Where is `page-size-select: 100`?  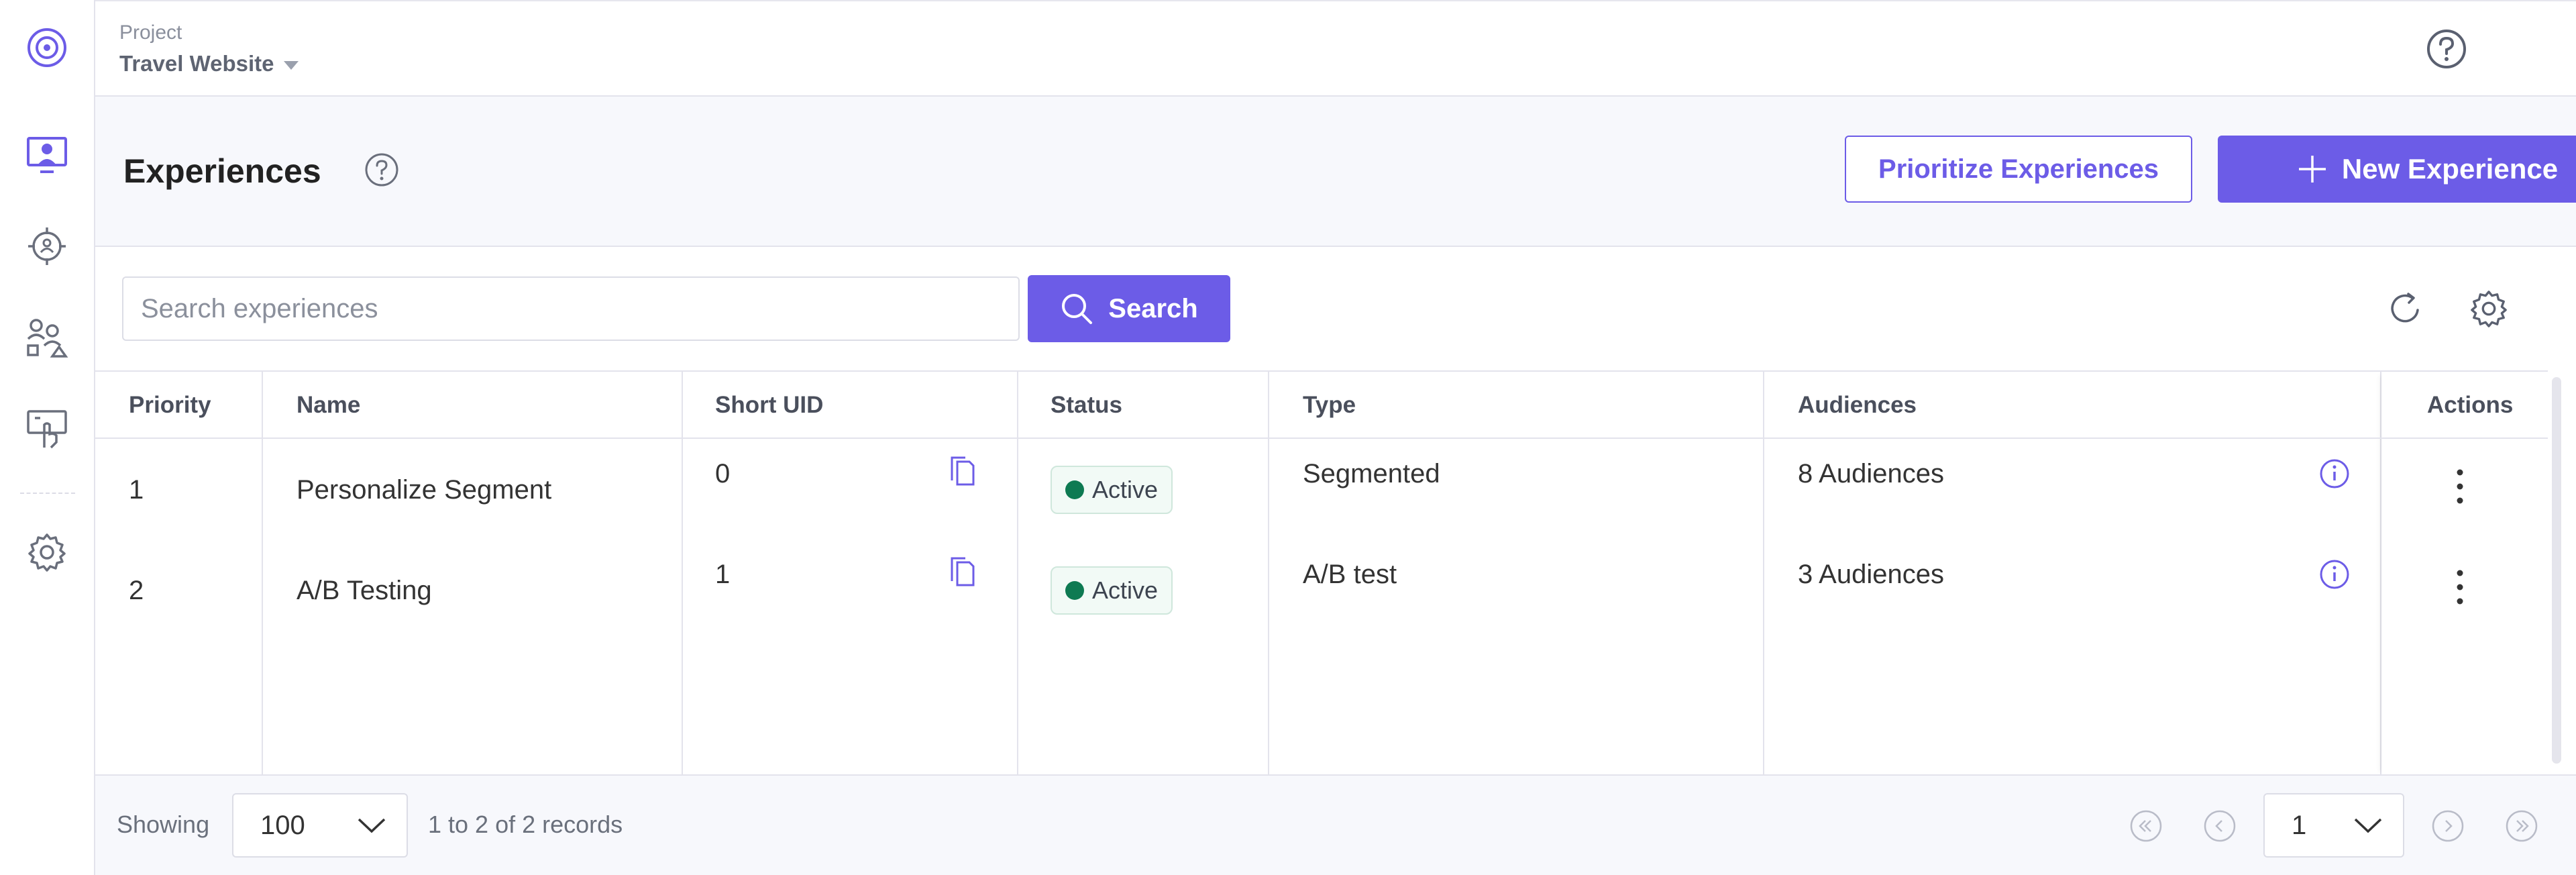
page-size-select: 100 is located at coordinates (320, 825).